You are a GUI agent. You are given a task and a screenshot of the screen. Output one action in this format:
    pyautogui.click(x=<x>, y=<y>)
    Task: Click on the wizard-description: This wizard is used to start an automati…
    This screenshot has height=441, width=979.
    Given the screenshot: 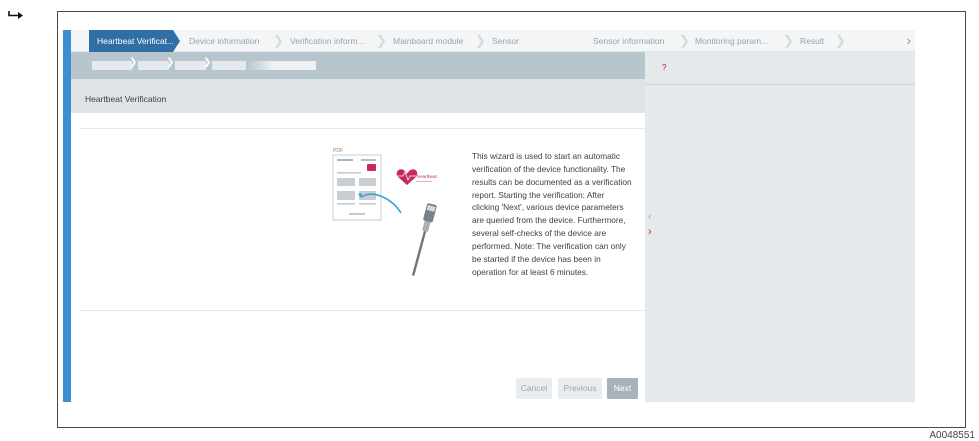 What is the action you would take?
    pyautogui.click(x=552, y=214)
    